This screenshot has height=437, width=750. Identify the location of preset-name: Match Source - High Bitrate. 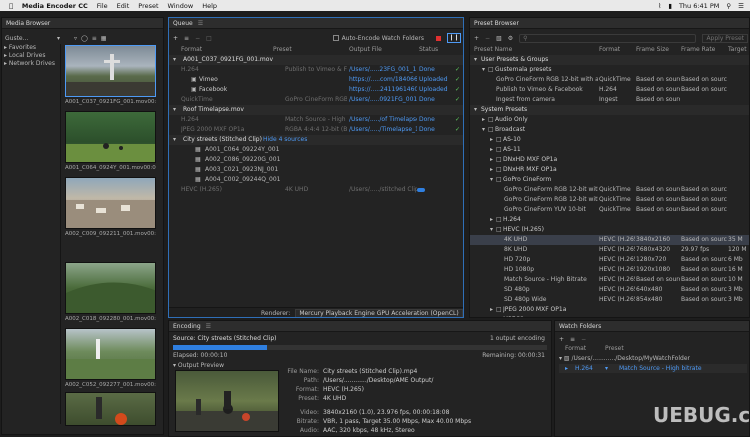
(551, 280).